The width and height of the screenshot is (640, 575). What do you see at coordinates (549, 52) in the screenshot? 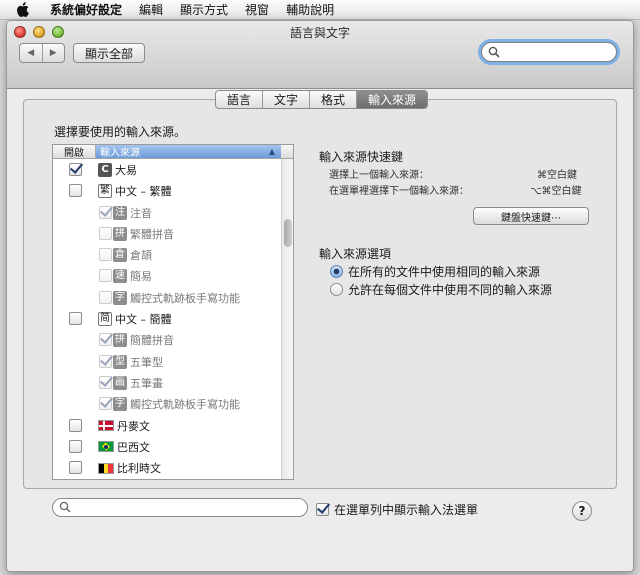
I see `search-field` at bounding box center [549, 52].